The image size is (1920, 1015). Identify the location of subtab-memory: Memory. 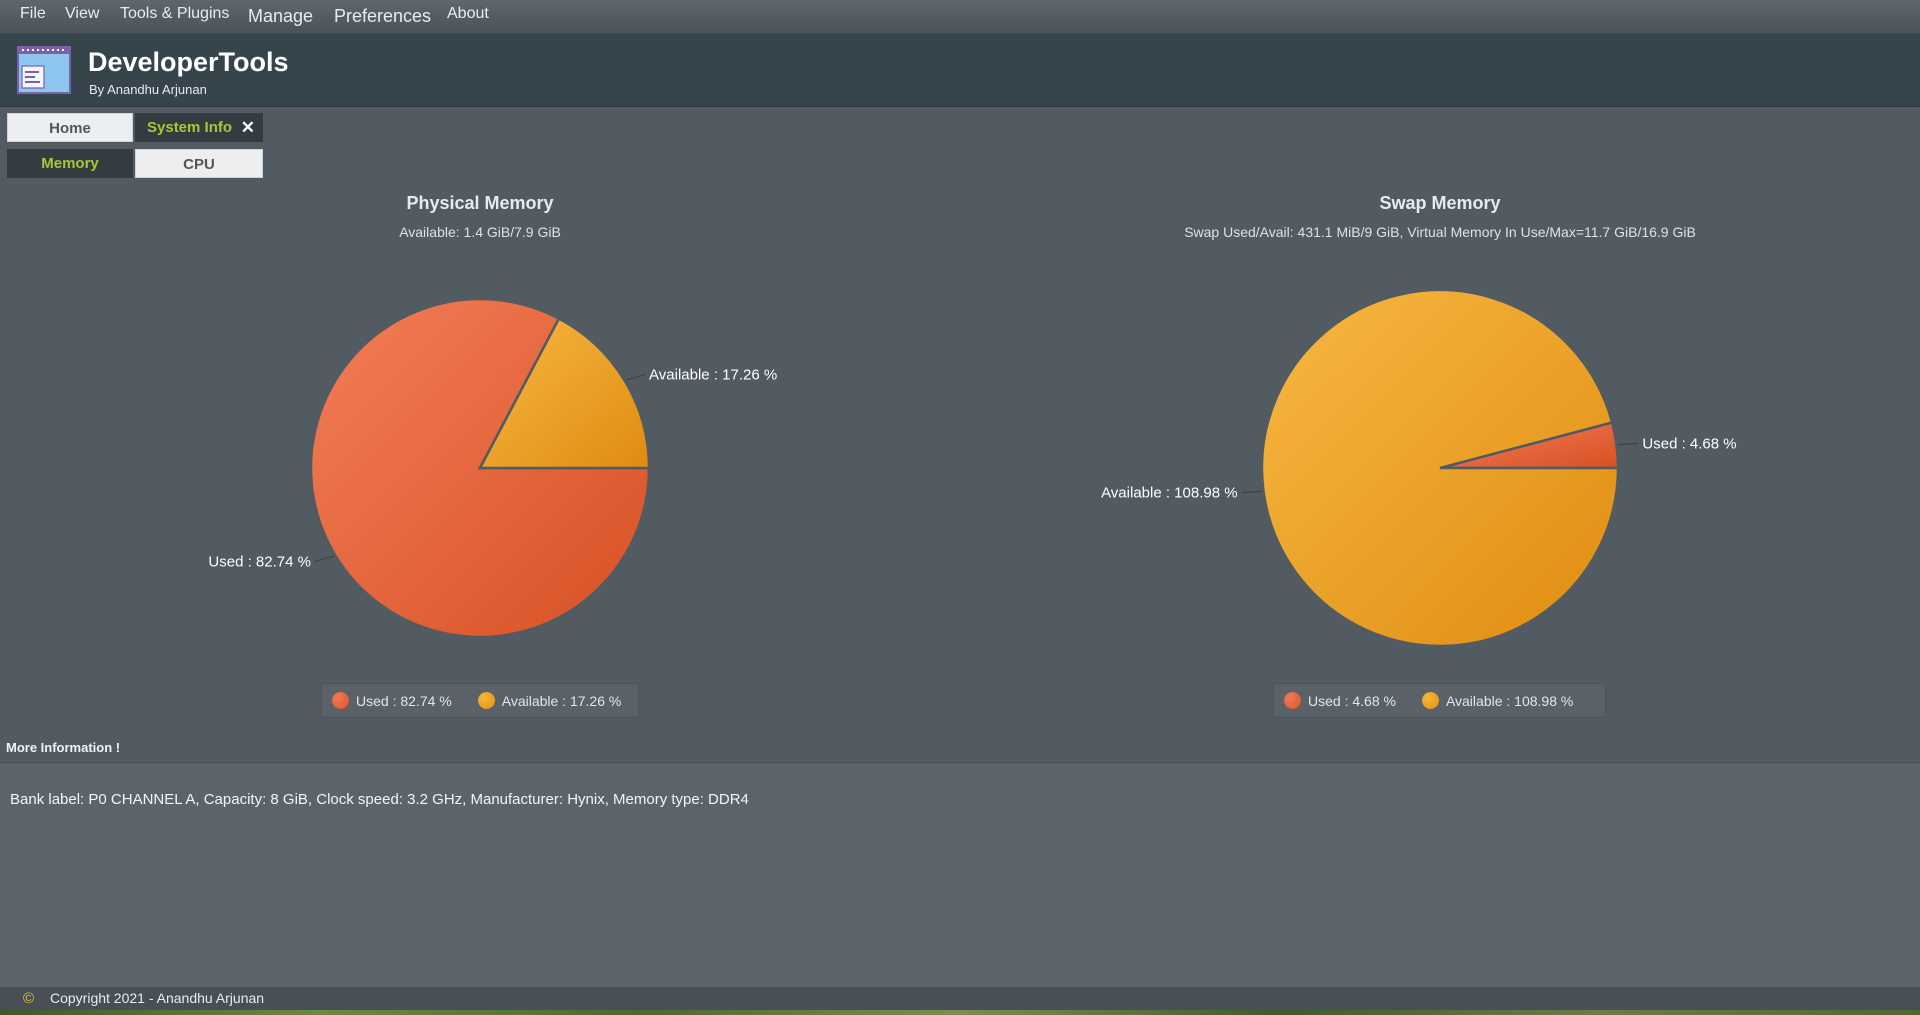
(70, 163).